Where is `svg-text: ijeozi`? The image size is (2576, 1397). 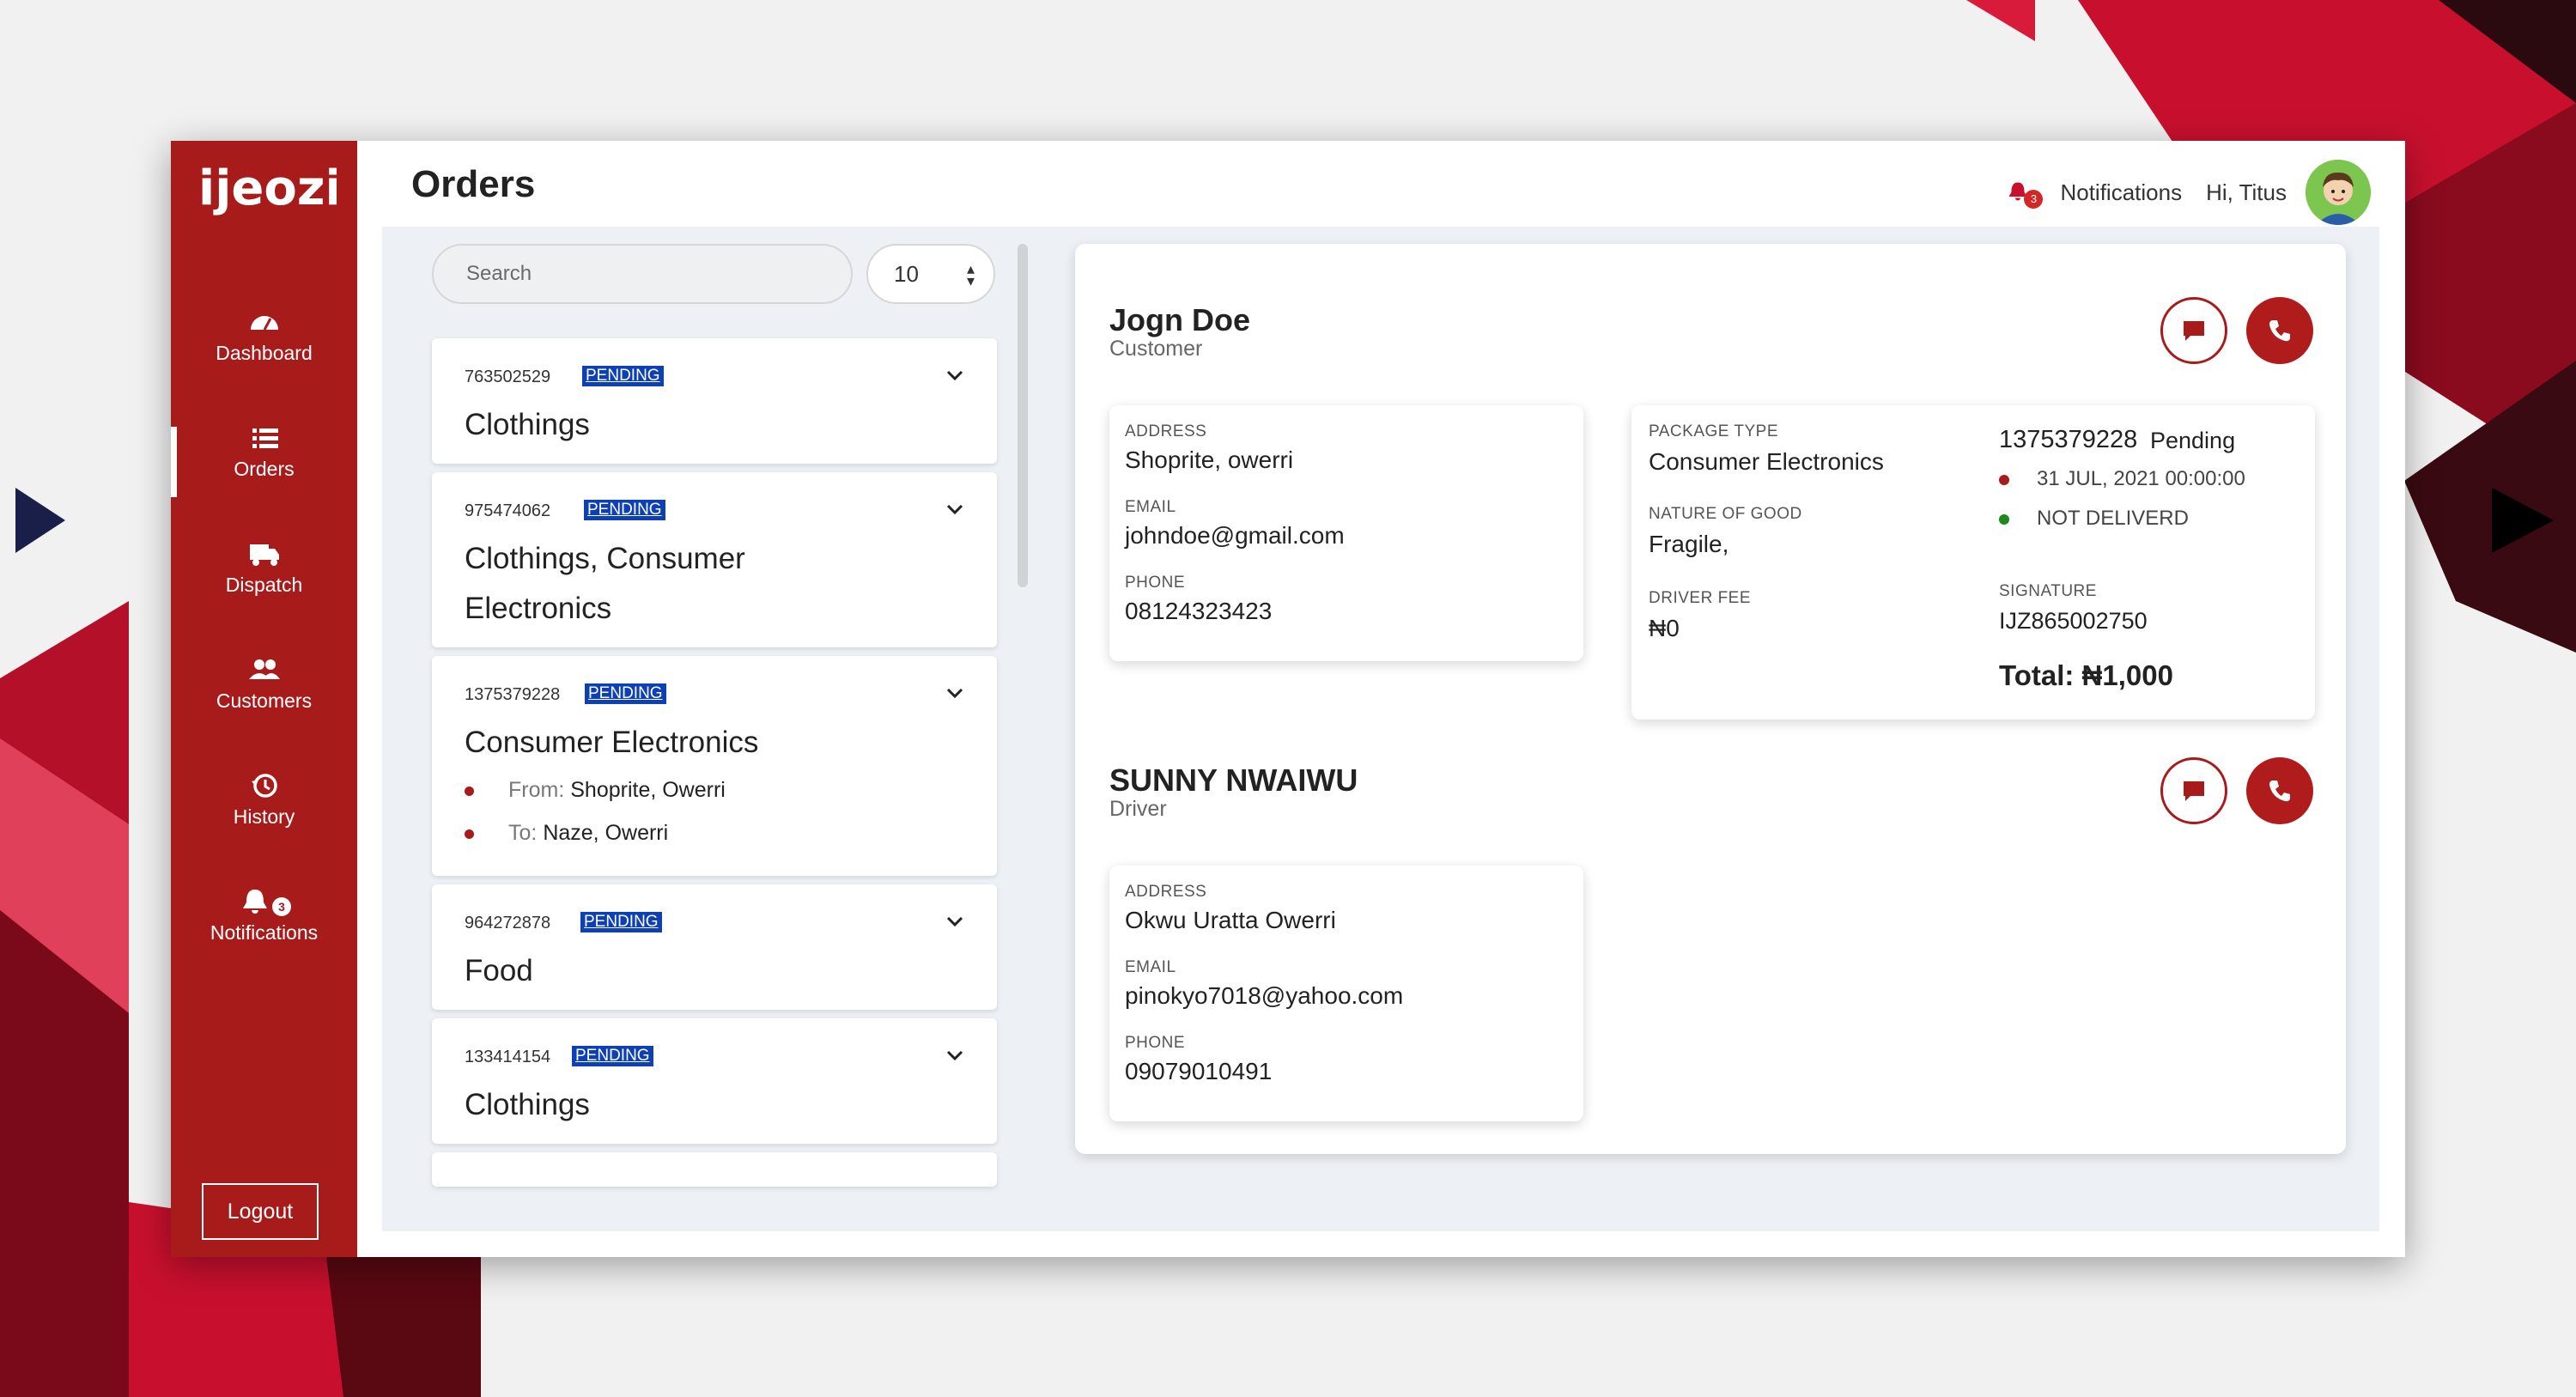
svg-text: ijeozi is located at coordinates (268, 188).